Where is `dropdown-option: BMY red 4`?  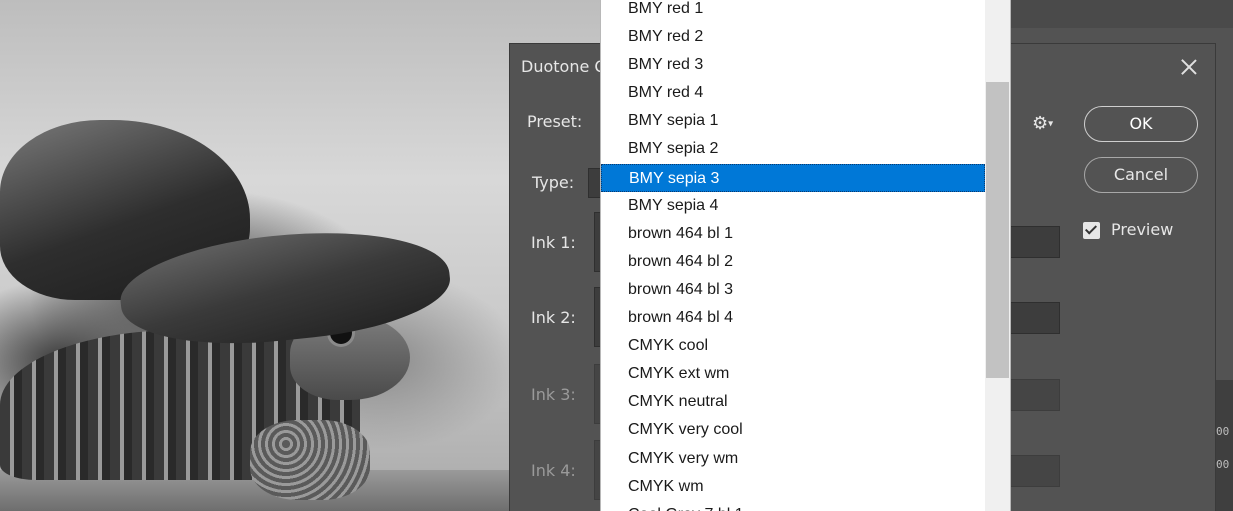
dropdown-option: BMY red 4 is located at coordinates (793, 93).